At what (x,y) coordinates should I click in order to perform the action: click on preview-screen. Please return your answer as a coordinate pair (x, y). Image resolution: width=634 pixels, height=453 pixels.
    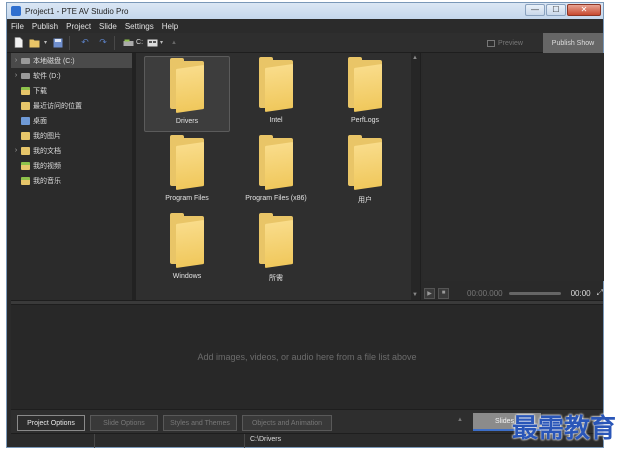
    Looking at the image, I should click on (513, 167).